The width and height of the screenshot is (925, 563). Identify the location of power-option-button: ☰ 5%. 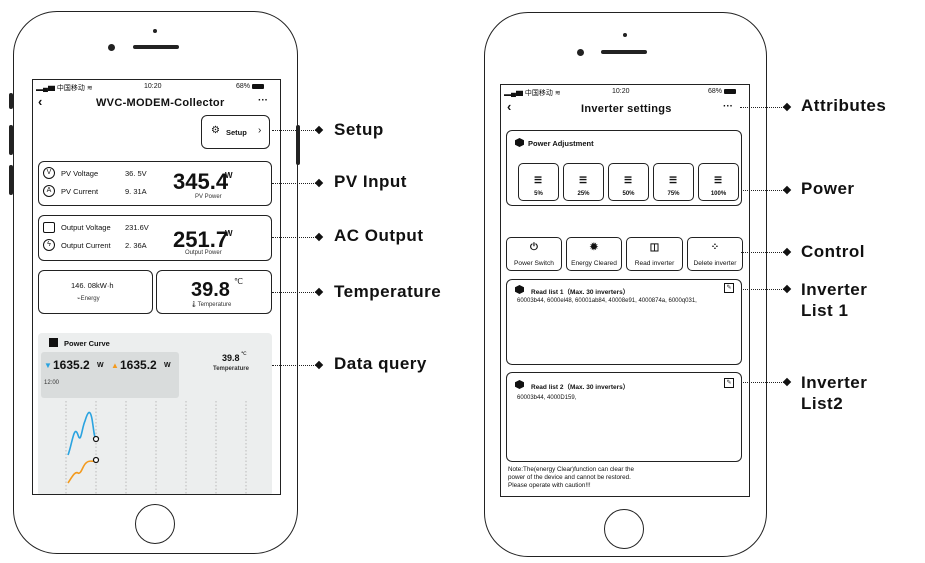
(538, 182).